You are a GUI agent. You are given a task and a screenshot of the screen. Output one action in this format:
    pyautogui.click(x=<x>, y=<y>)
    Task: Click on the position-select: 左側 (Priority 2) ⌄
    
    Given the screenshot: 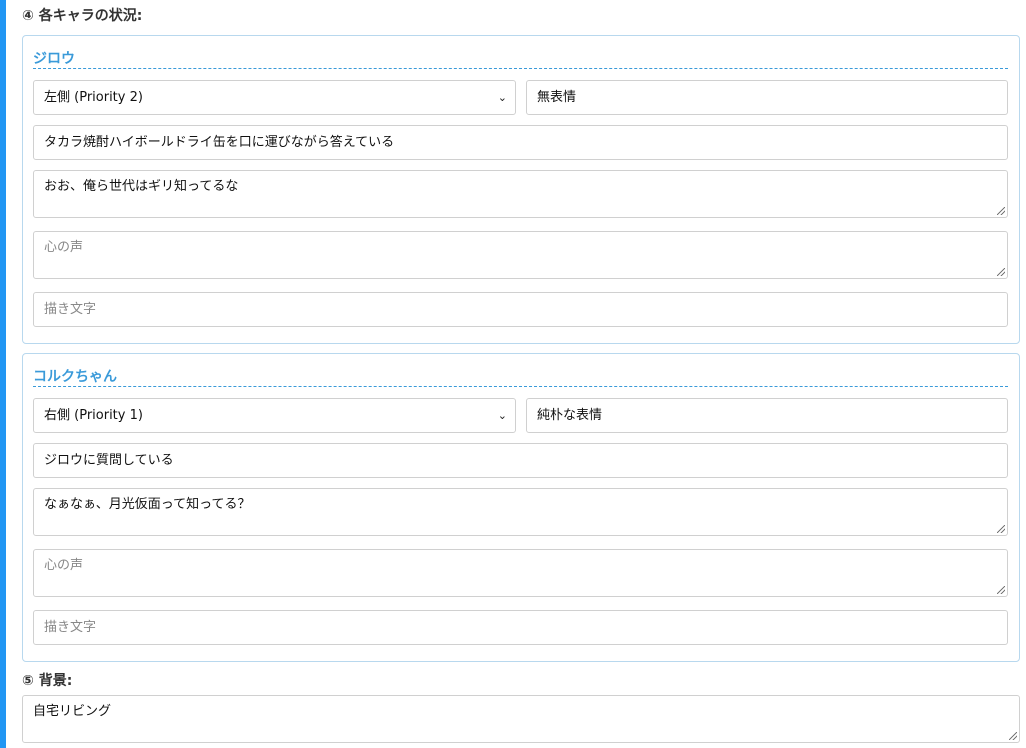 What is the action you would take?
    pyautogui.click(x=274, y=97)
    